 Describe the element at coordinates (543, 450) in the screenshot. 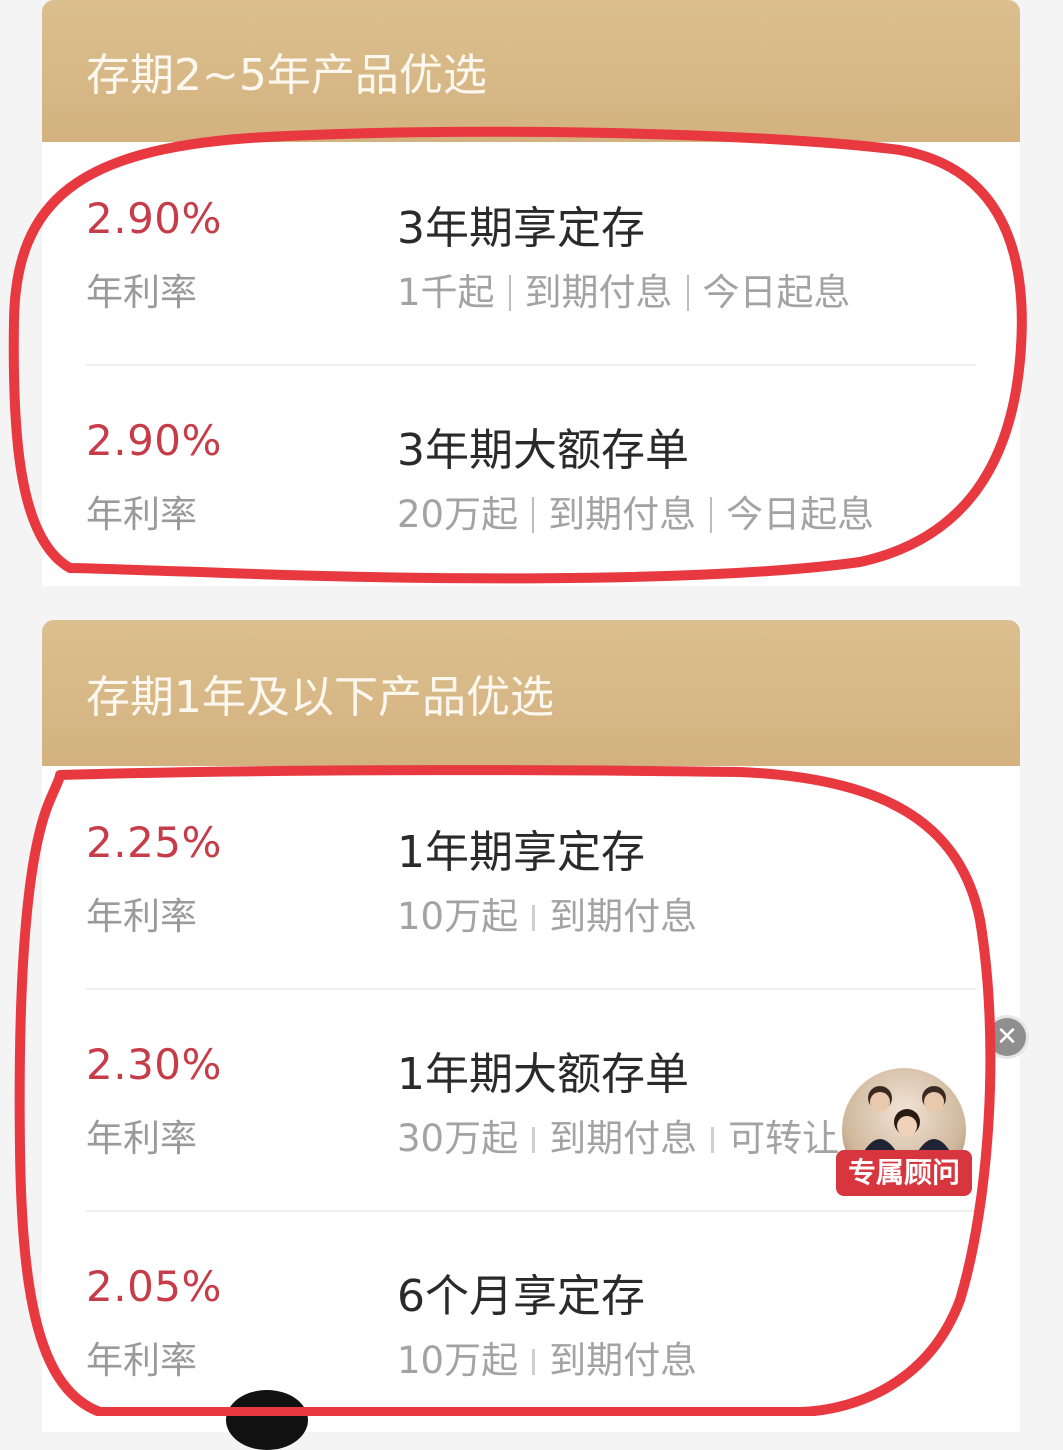

I see `product-name: 3年期大额存单` at that location.